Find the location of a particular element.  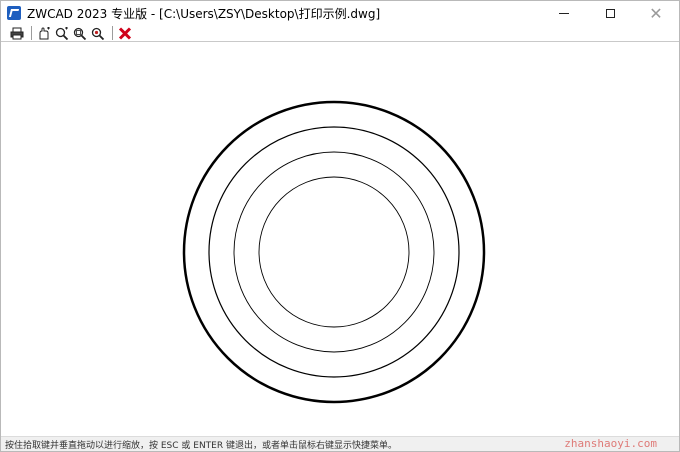

pan-icon is located at coordinates (44, 32).